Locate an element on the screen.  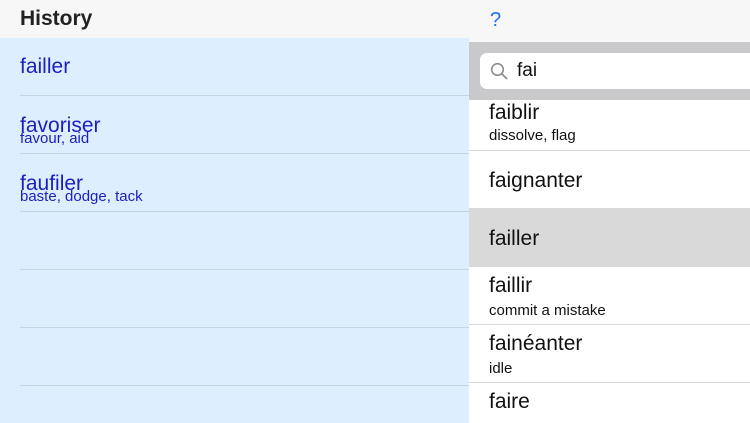
search-input: fai is located at coordinates (615, 71).